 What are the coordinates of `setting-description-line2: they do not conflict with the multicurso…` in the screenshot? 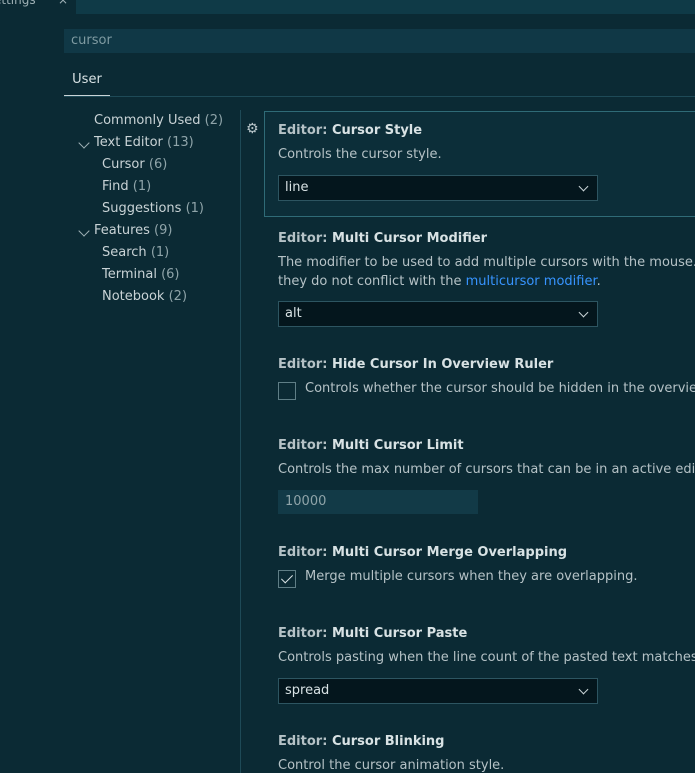 It's located at (439, 281).